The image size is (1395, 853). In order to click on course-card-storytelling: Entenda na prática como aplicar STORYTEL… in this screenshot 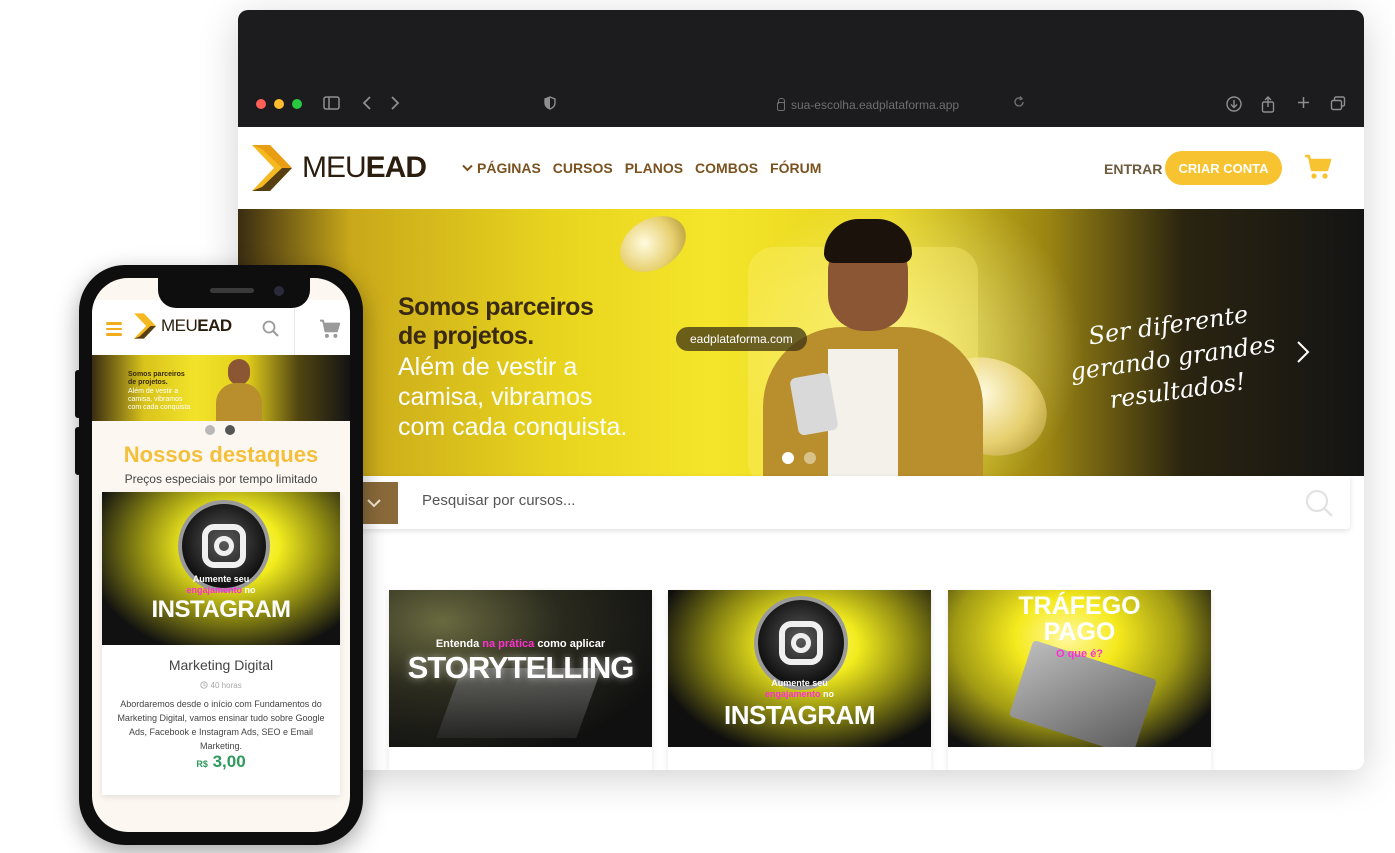, I will do `click(520, 680)`.